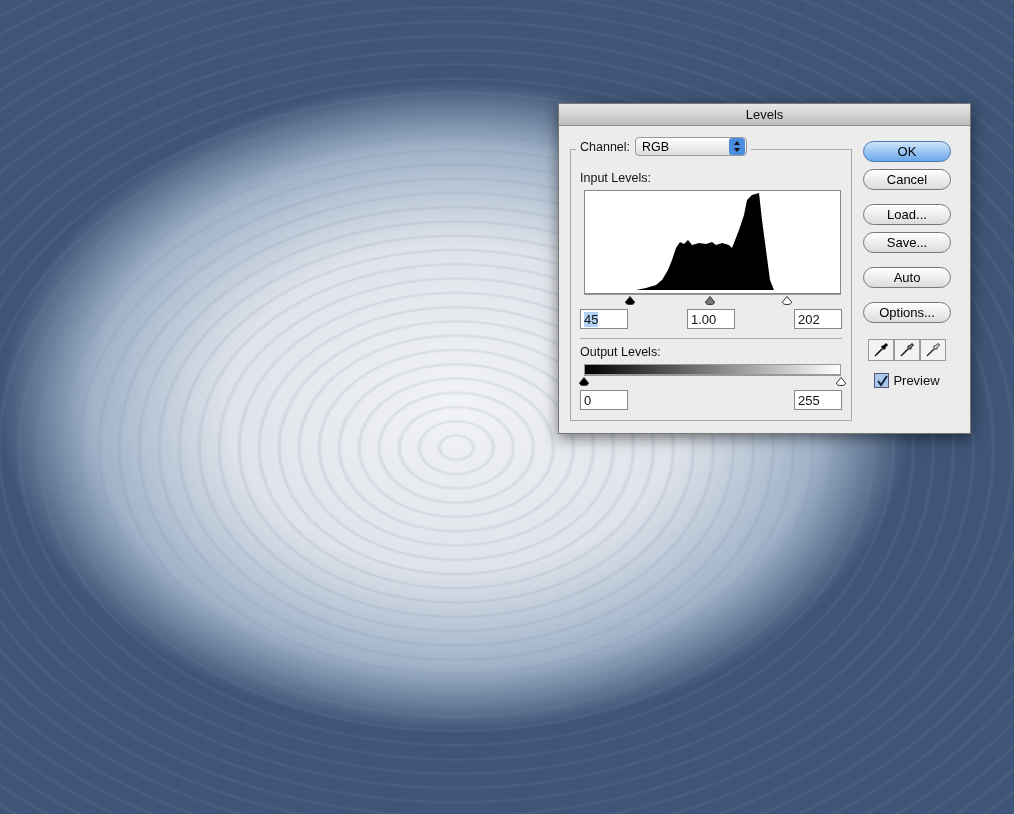 Image resolution: width=1014 pixels, height=814 pixels. Describe the element at coordinates (691, 146) in the screenshot. I see `channel-dropdown: RGB` at that location.